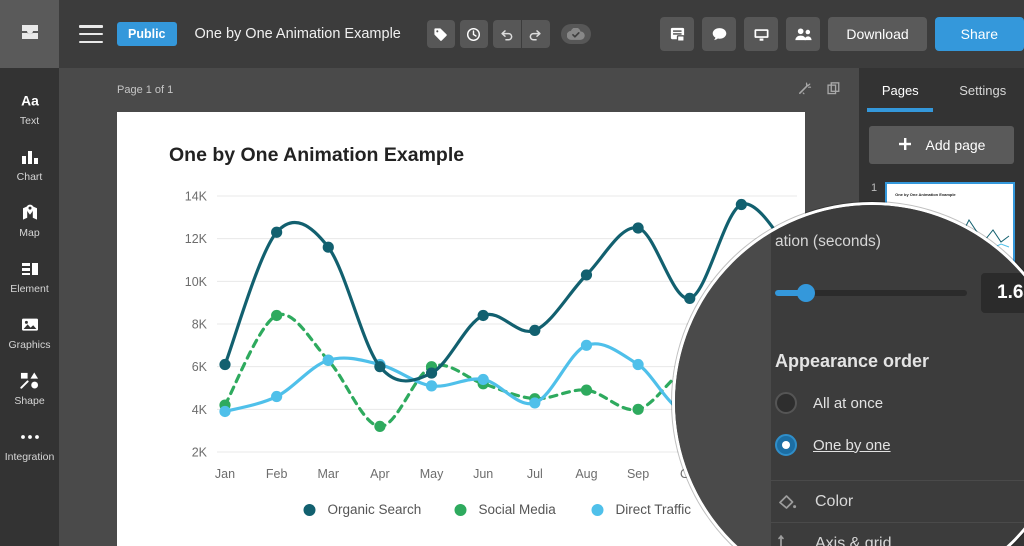 This screenshot has height=546, width=1024. I want to click on thumbnail-title: One by One Animation Example, so click(925, 194).